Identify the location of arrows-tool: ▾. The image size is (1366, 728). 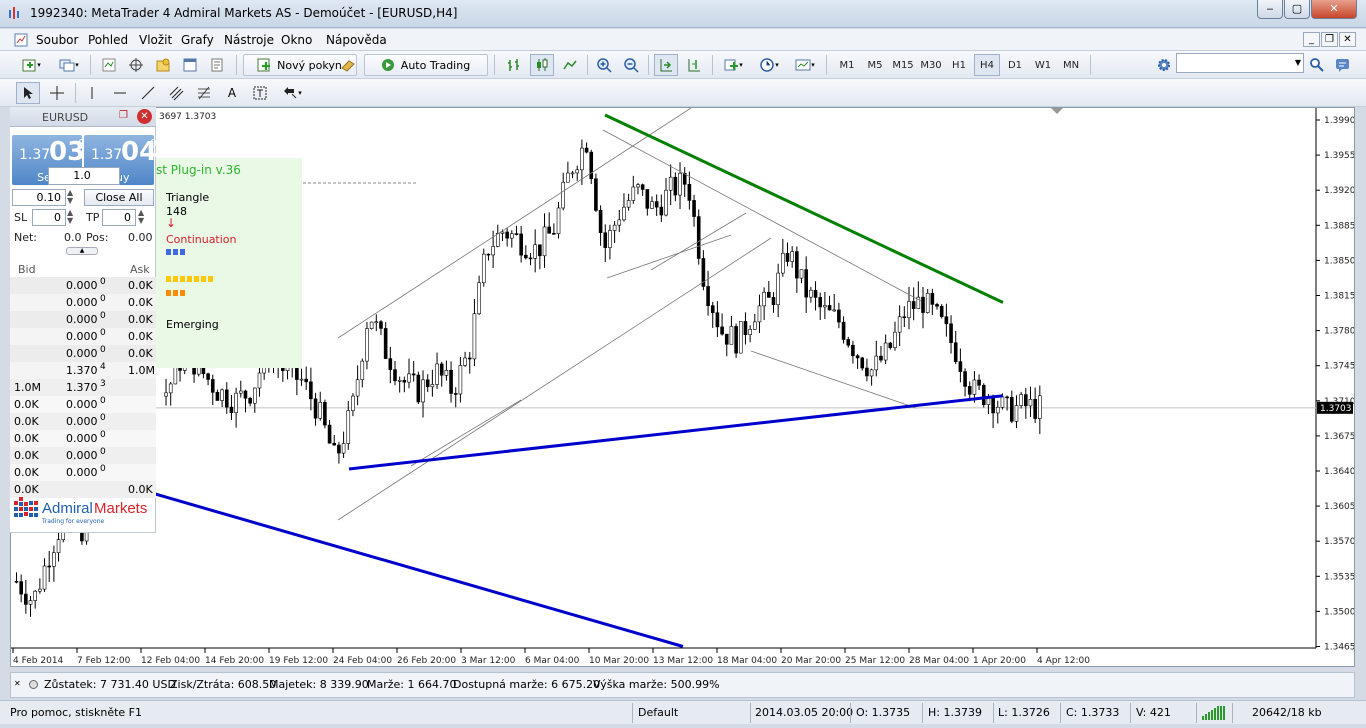
(292, 93).